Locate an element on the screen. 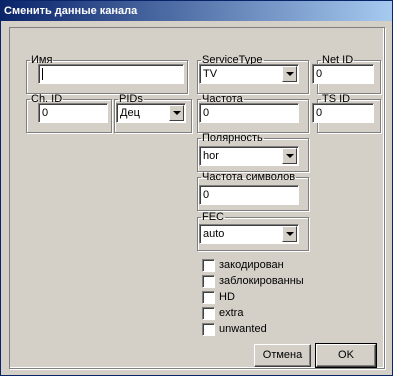 The width and height of the screenshot is (393, 376). ok-button: OK is located at coordinates (346, 355).